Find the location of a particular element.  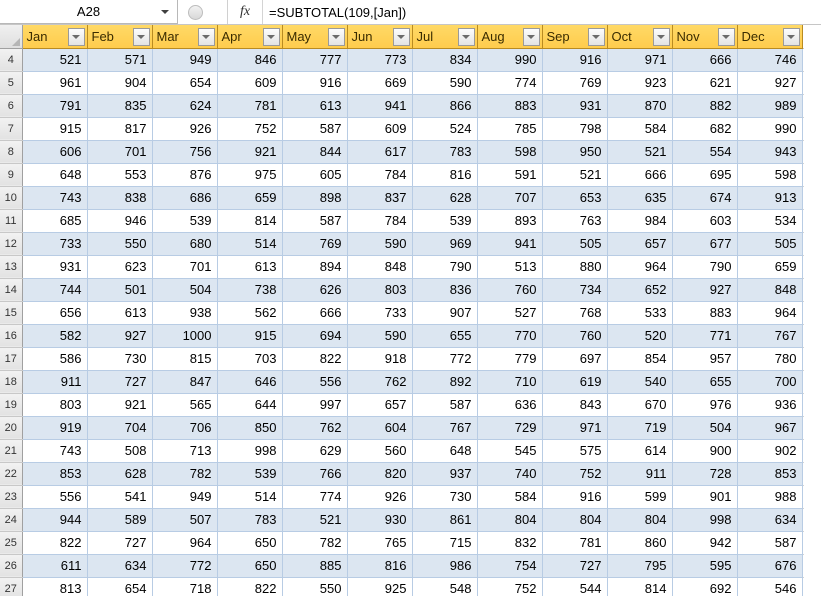

row-header-17: 17 is located at coordinates (11, 359).